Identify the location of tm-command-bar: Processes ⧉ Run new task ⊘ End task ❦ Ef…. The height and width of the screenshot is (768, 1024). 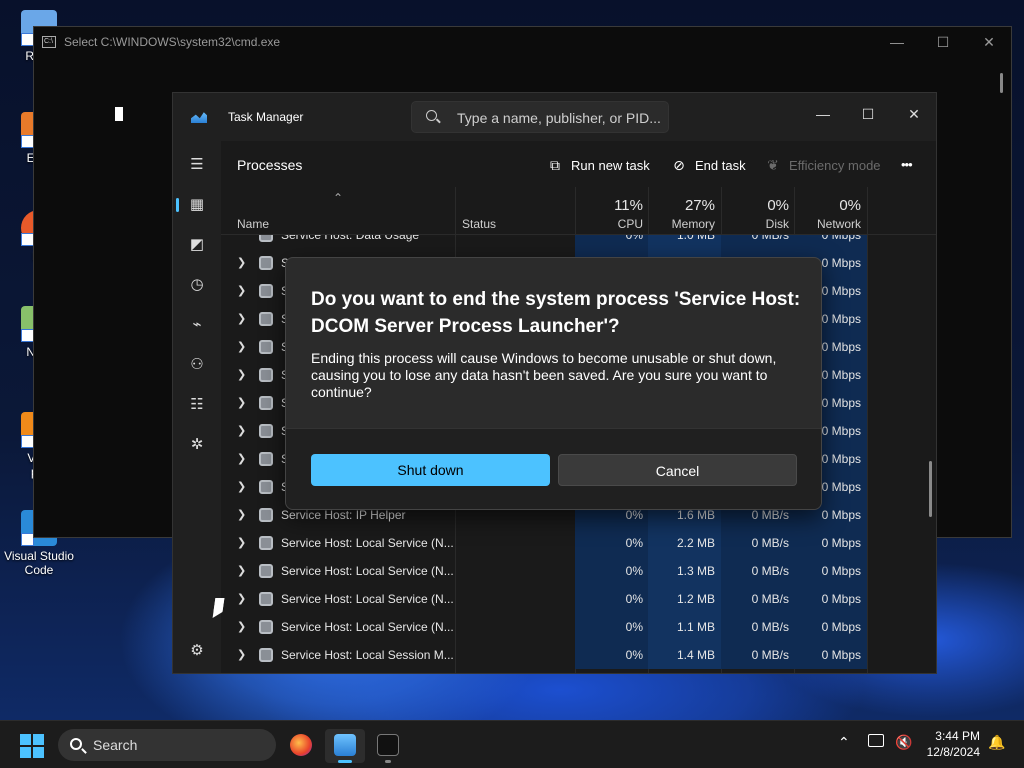
(578, 164).